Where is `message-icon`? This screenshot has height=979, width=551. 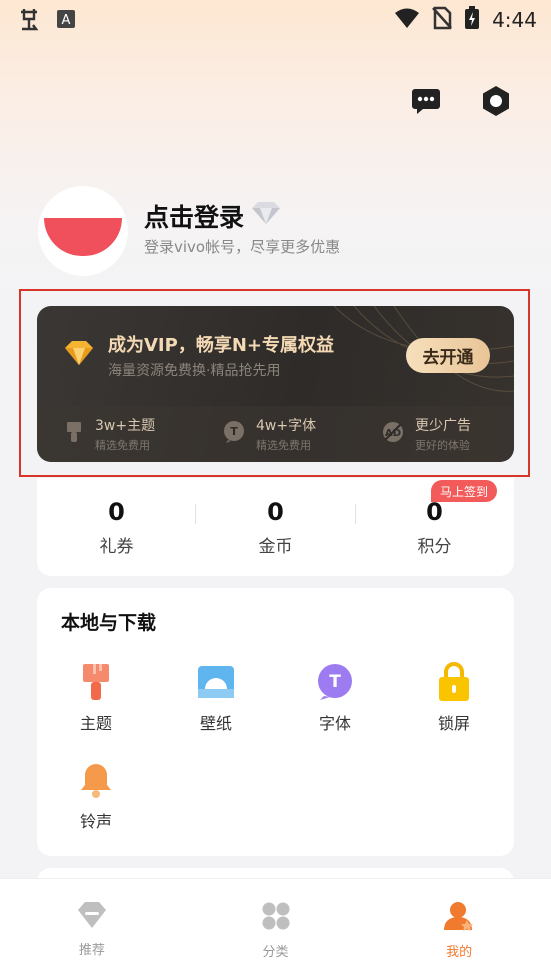
message-icon is located at coordinates (426, 101).